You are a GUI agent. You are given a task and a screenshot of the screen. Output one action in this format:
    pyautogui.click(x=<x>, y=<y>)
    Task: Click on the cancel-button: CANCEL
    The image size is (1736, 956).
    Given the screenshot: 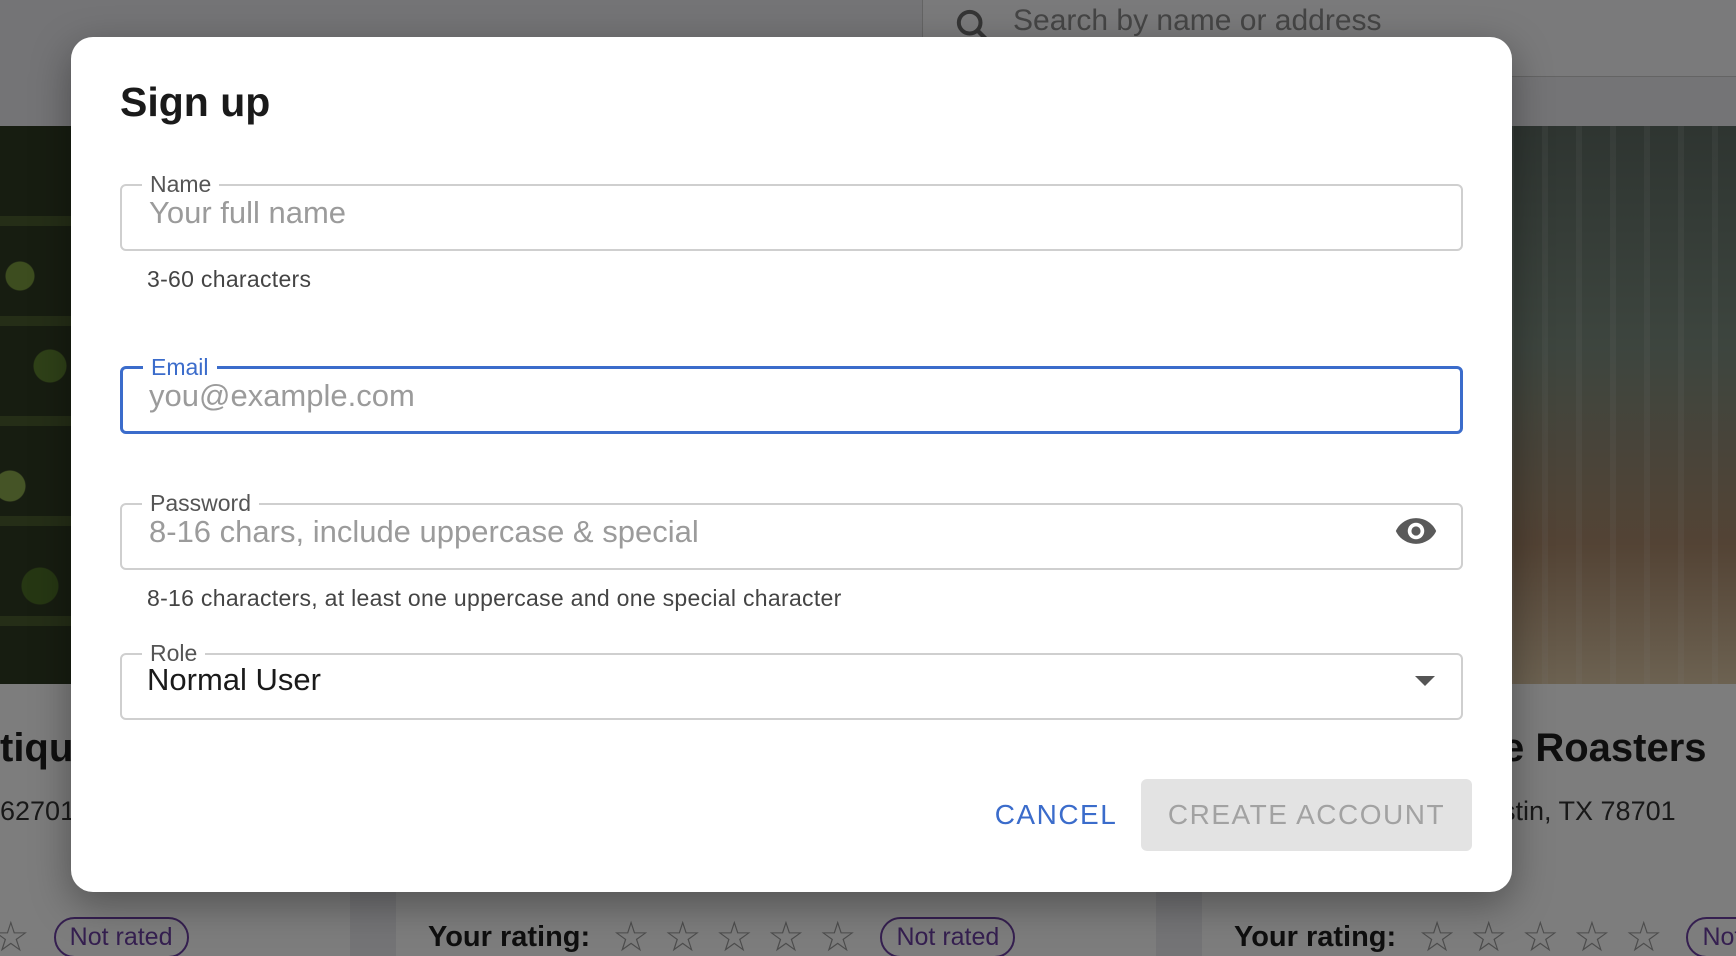 What is the action you would take?
    pyautogui.click(x=1056, y=815)
    